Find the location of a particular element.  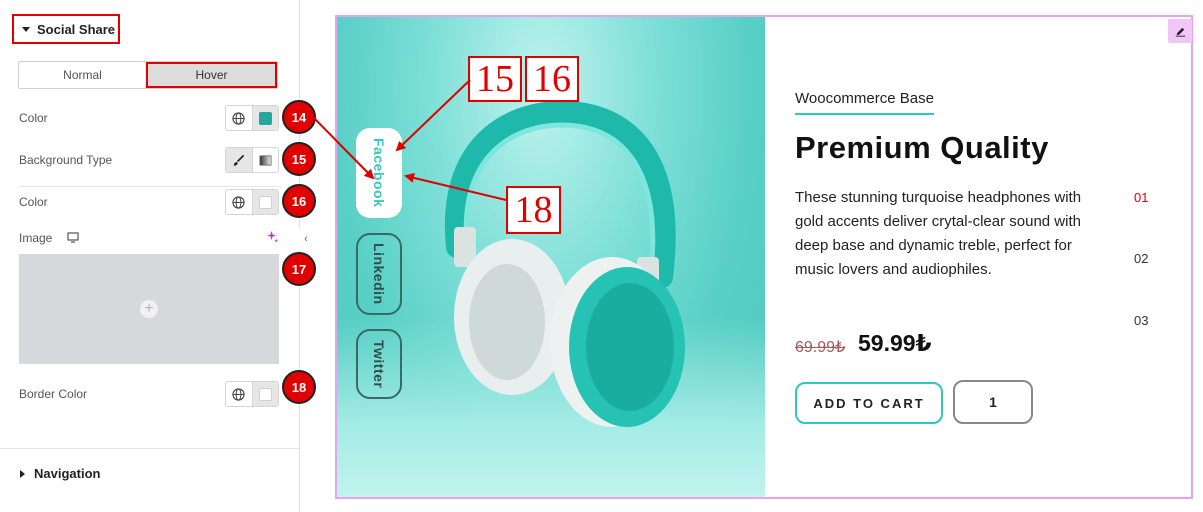

edit-widget-button is located at coordinates (1180, 31).